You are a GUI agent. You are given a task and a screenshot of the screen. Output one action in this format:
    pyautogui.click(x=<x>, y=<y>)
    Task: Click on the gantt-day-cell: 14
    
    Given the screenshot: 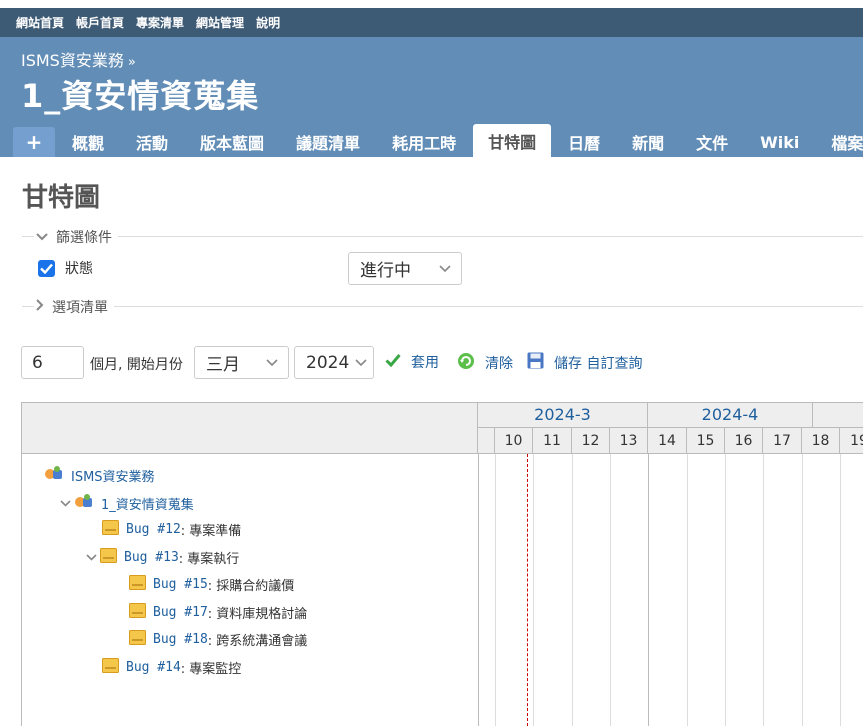 What is the action you would take?
    pyautogui.click(x=667, y=441)
    